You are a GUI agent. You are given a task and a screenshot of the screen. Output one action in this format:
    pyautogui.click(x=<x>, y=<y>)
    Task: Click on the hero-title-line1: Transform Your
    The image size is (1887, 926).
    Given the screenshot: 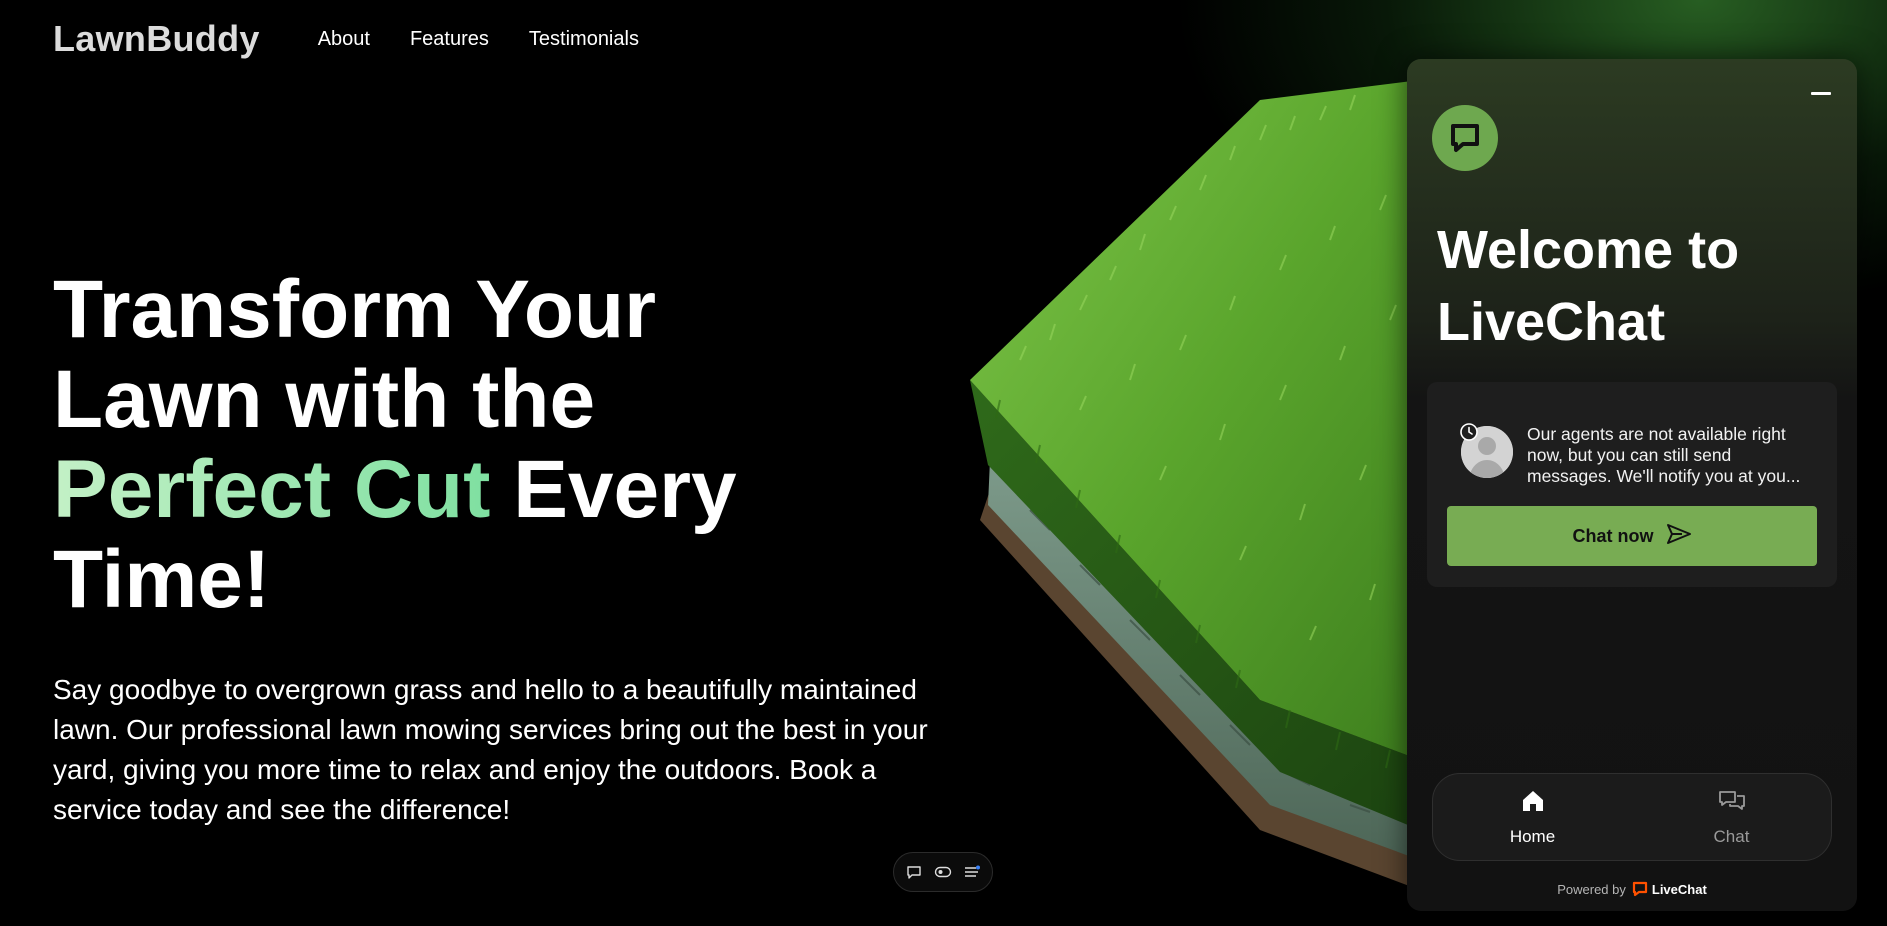 What is the action you would take?
    pyautogui.click(x=354, y=309)
    